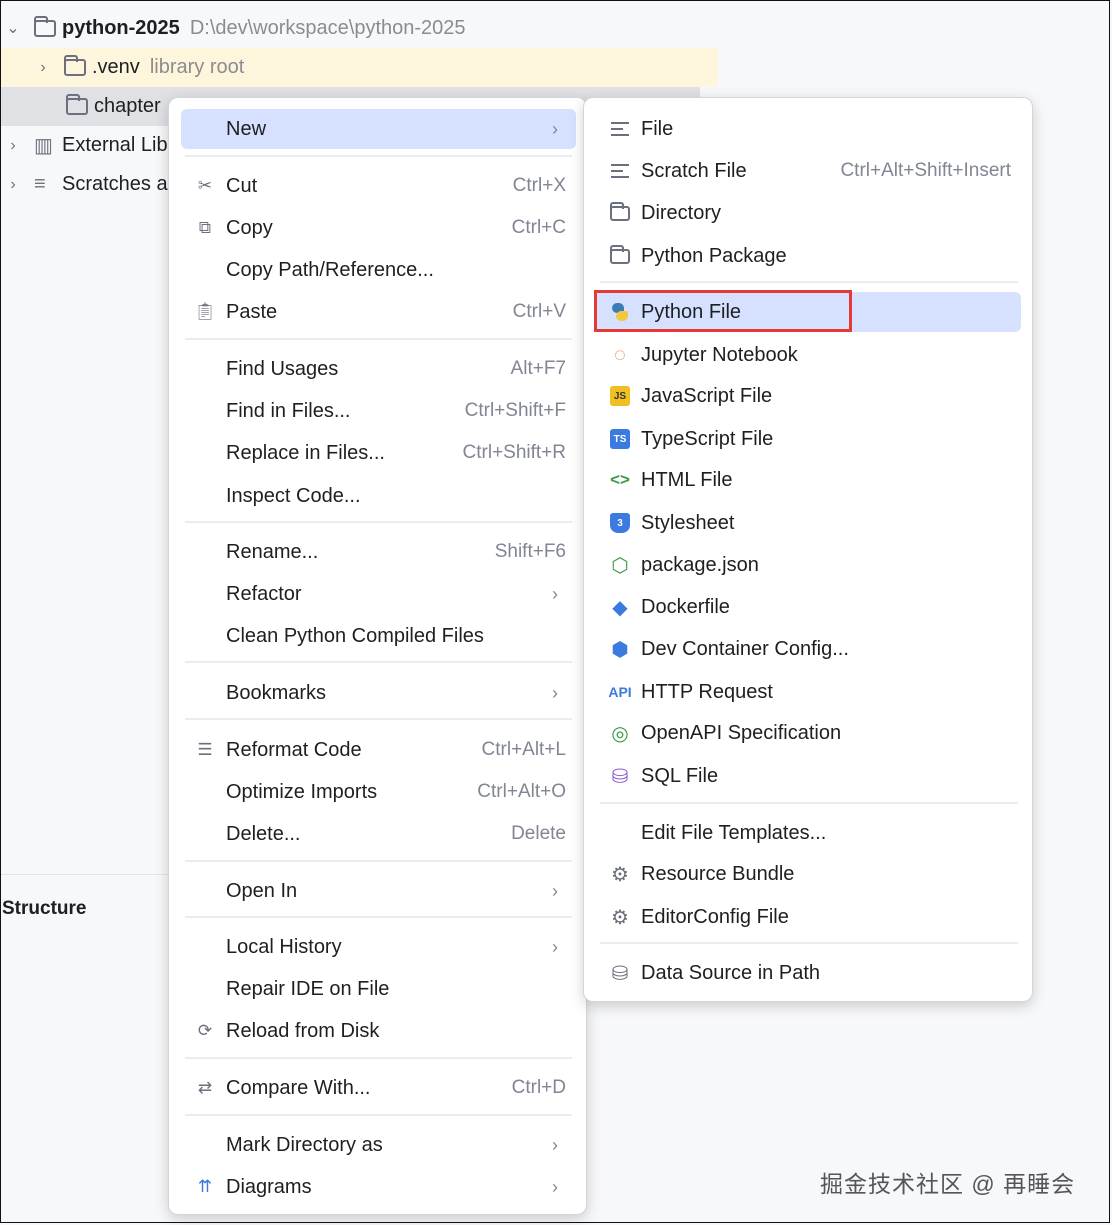  What do you see at coordinates (205, 227) in the screenshot?
I see `copy-icon: ⧉` at bounding box center [205, 227].